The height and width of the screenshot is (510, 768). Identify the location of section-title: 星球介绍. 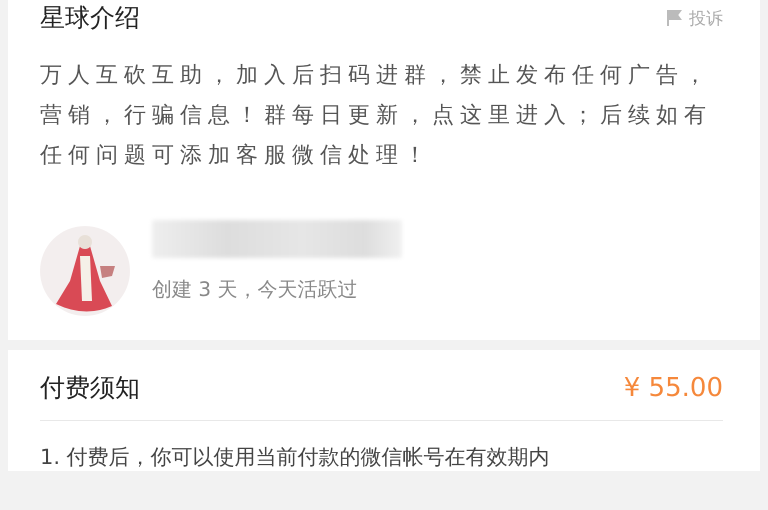
(90, 18).